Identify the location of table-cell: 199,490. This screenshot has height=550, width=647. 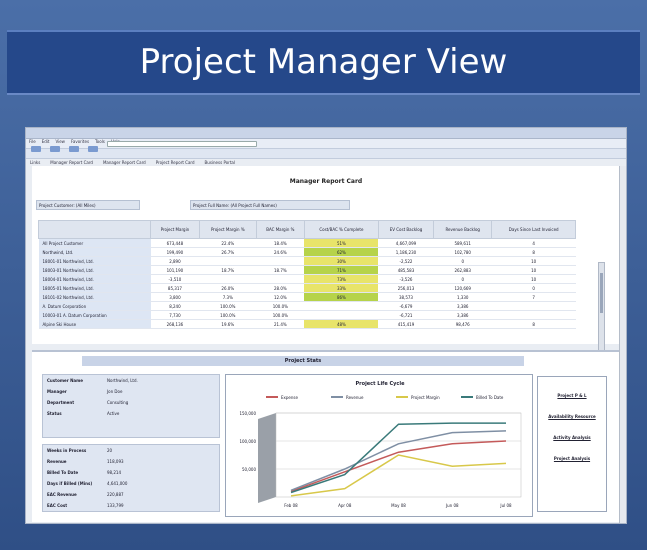
(175, 252).